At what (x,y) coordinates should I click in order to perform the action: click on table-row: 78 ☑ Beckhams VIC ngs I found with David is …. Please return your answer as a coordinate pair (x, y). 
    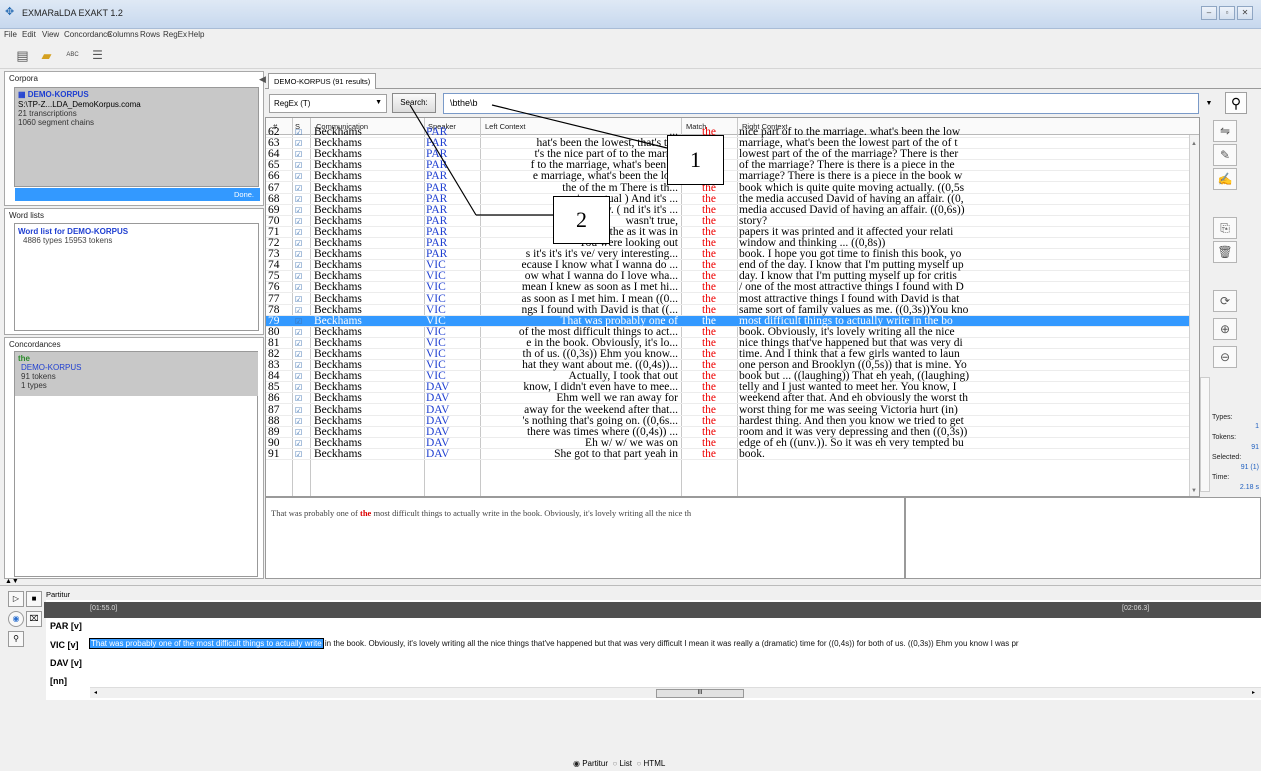
    Looking at the image, I should click on (732, 310).